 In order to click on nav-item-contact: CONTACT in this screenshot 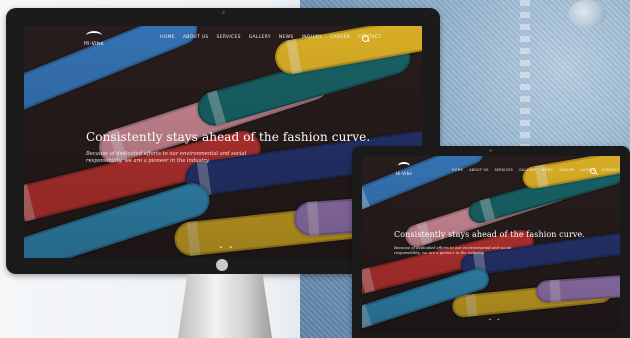, I will do `click(611, 170)`.